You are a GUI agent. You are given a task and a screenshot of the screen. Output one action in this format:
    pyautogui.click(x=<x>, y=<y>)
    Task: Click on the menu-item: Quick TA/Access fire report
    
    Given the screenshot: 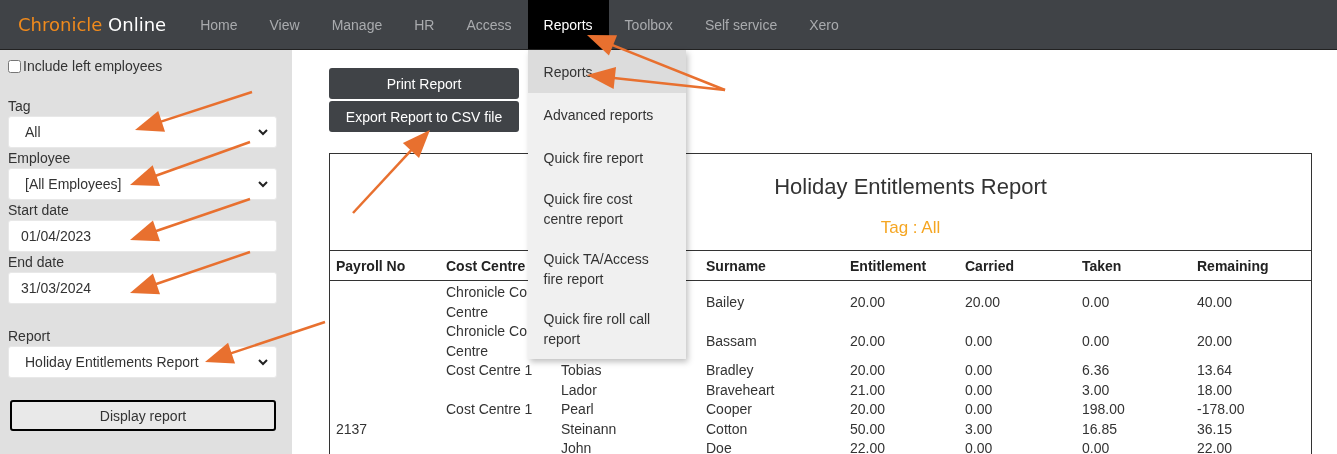 What is the action you would take?
    pyautogui.click(x=606, y=269)
    